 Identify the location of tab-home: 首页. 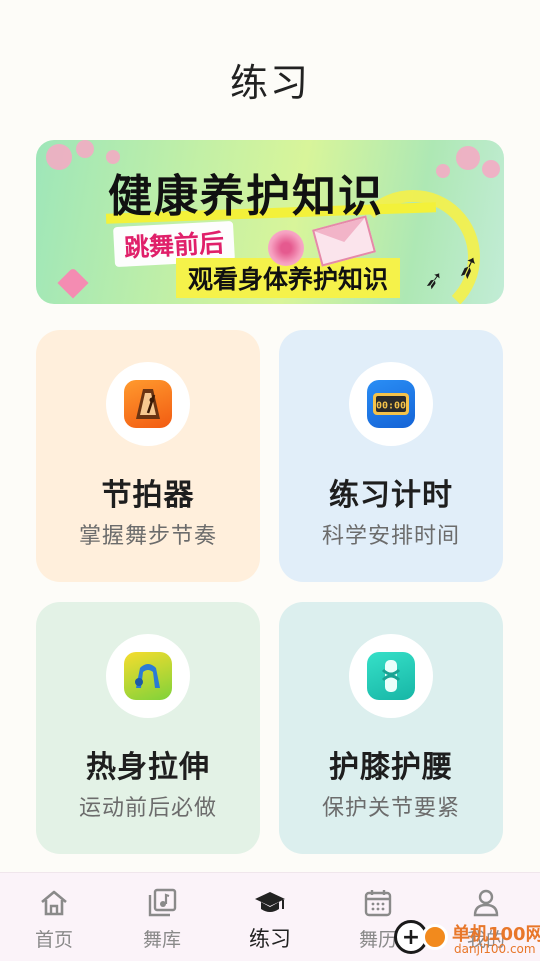
(54, 917).